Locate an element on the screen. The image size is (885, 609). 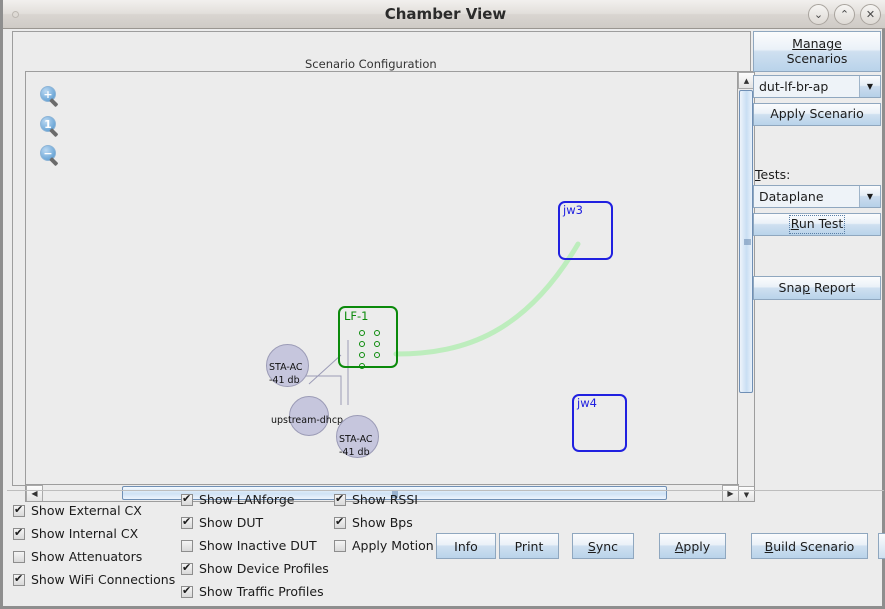
build-scenario-label: Build Scenario is located at coordinates (809, 546).